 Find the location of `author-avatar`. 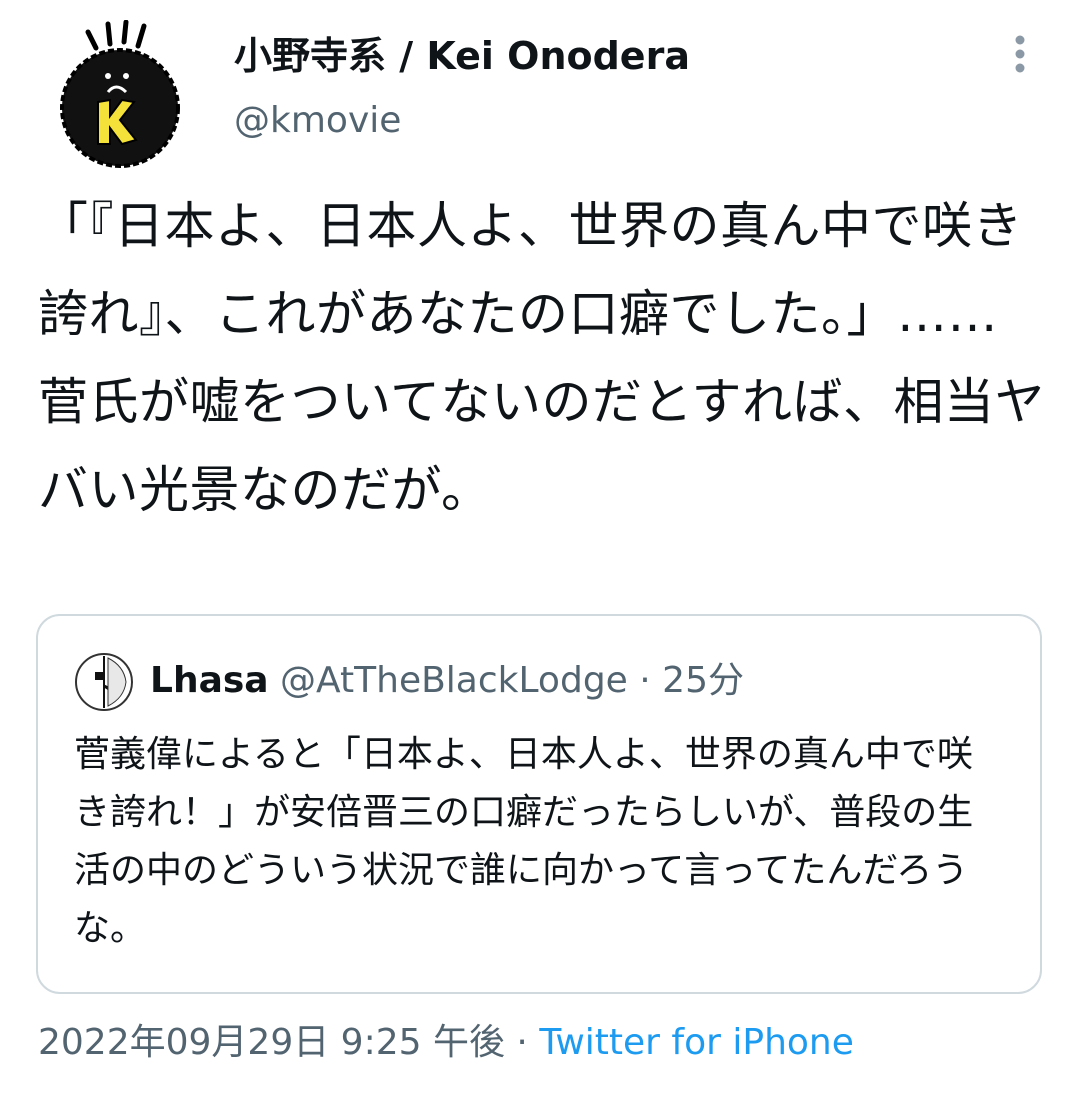

author-avatar is located at coordinates (120, 93).